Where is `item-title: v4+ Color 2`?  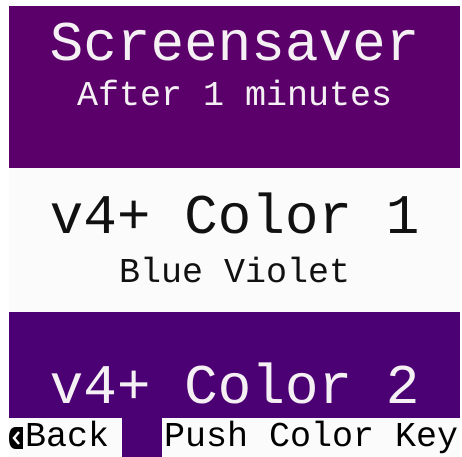
item-title: v4+ Color 2 is located at coordinates (235, 388).